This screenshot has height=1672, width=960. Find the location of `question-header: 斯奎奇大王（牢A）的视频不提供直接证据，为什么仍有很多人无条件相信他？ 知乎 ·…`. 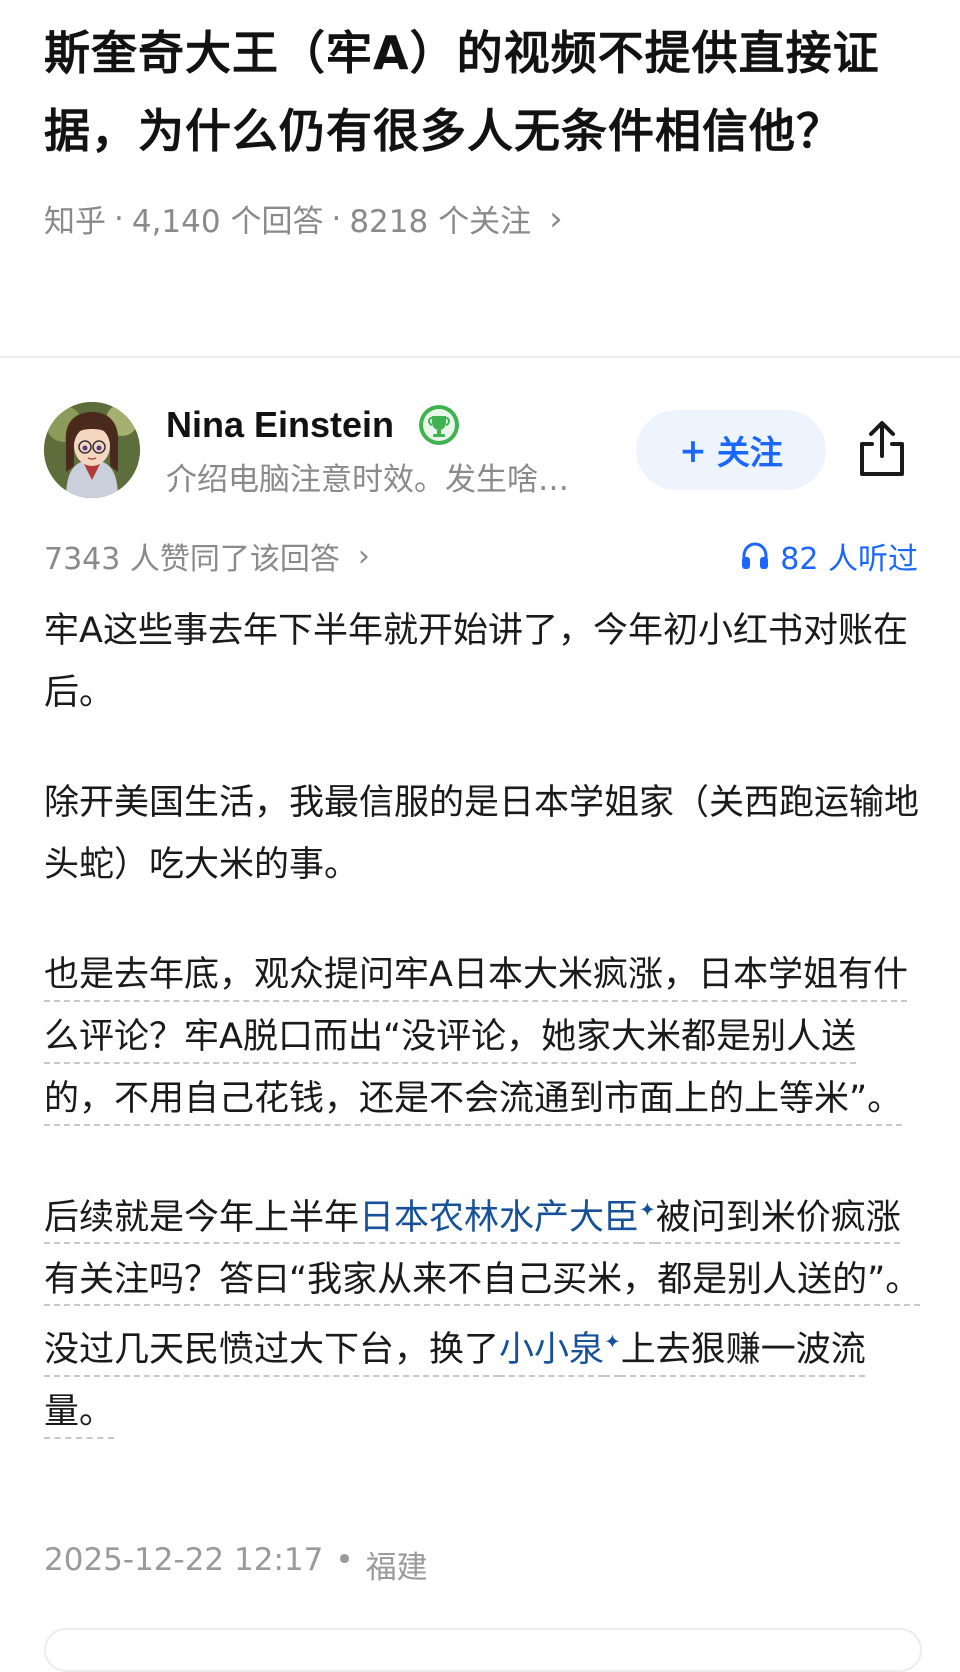

question-header: 斯奎奇大王（牢A）的视频不提供直接证据，为什么仍有很多人无条件相信他？ 知乎 ·… is located at coordinates (484, 127).